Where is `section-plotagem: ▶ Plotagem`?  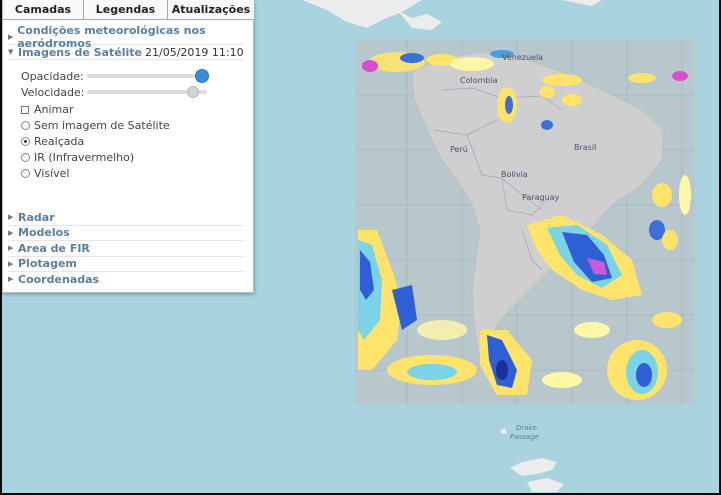 section-plotagem: ▶ Plotagem is located at coordinates (128, 264).